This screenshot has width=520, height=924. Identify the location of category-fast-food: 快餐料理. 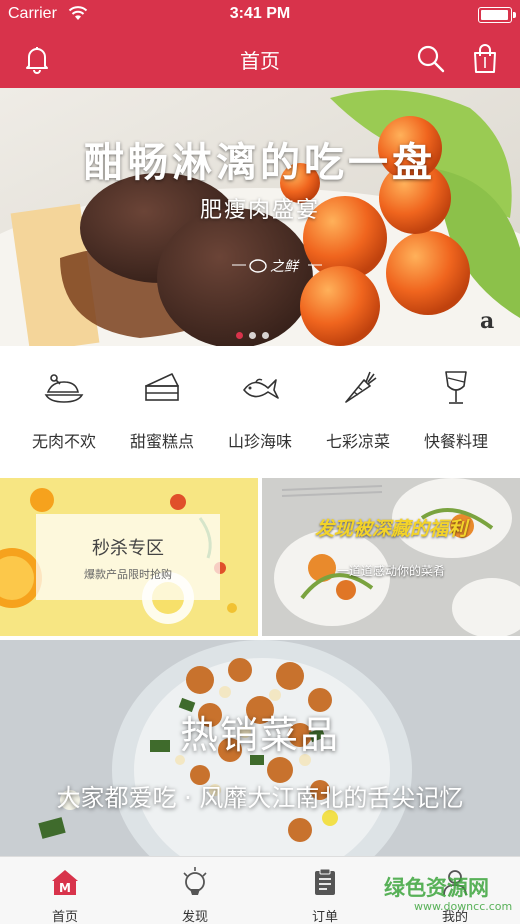
(456, 413).